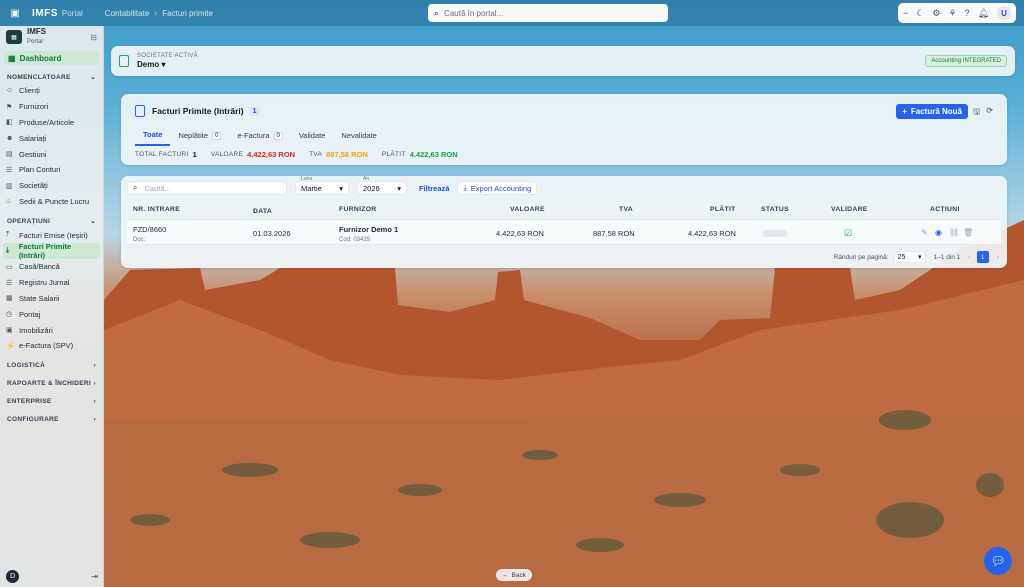 Image resolution: width=1024 pixels, height=587 pixels. What do you see at coordinates (9, 170) in the screenshot?
I see `menu-item-icon: ☰` at bounding box center [9, 170].